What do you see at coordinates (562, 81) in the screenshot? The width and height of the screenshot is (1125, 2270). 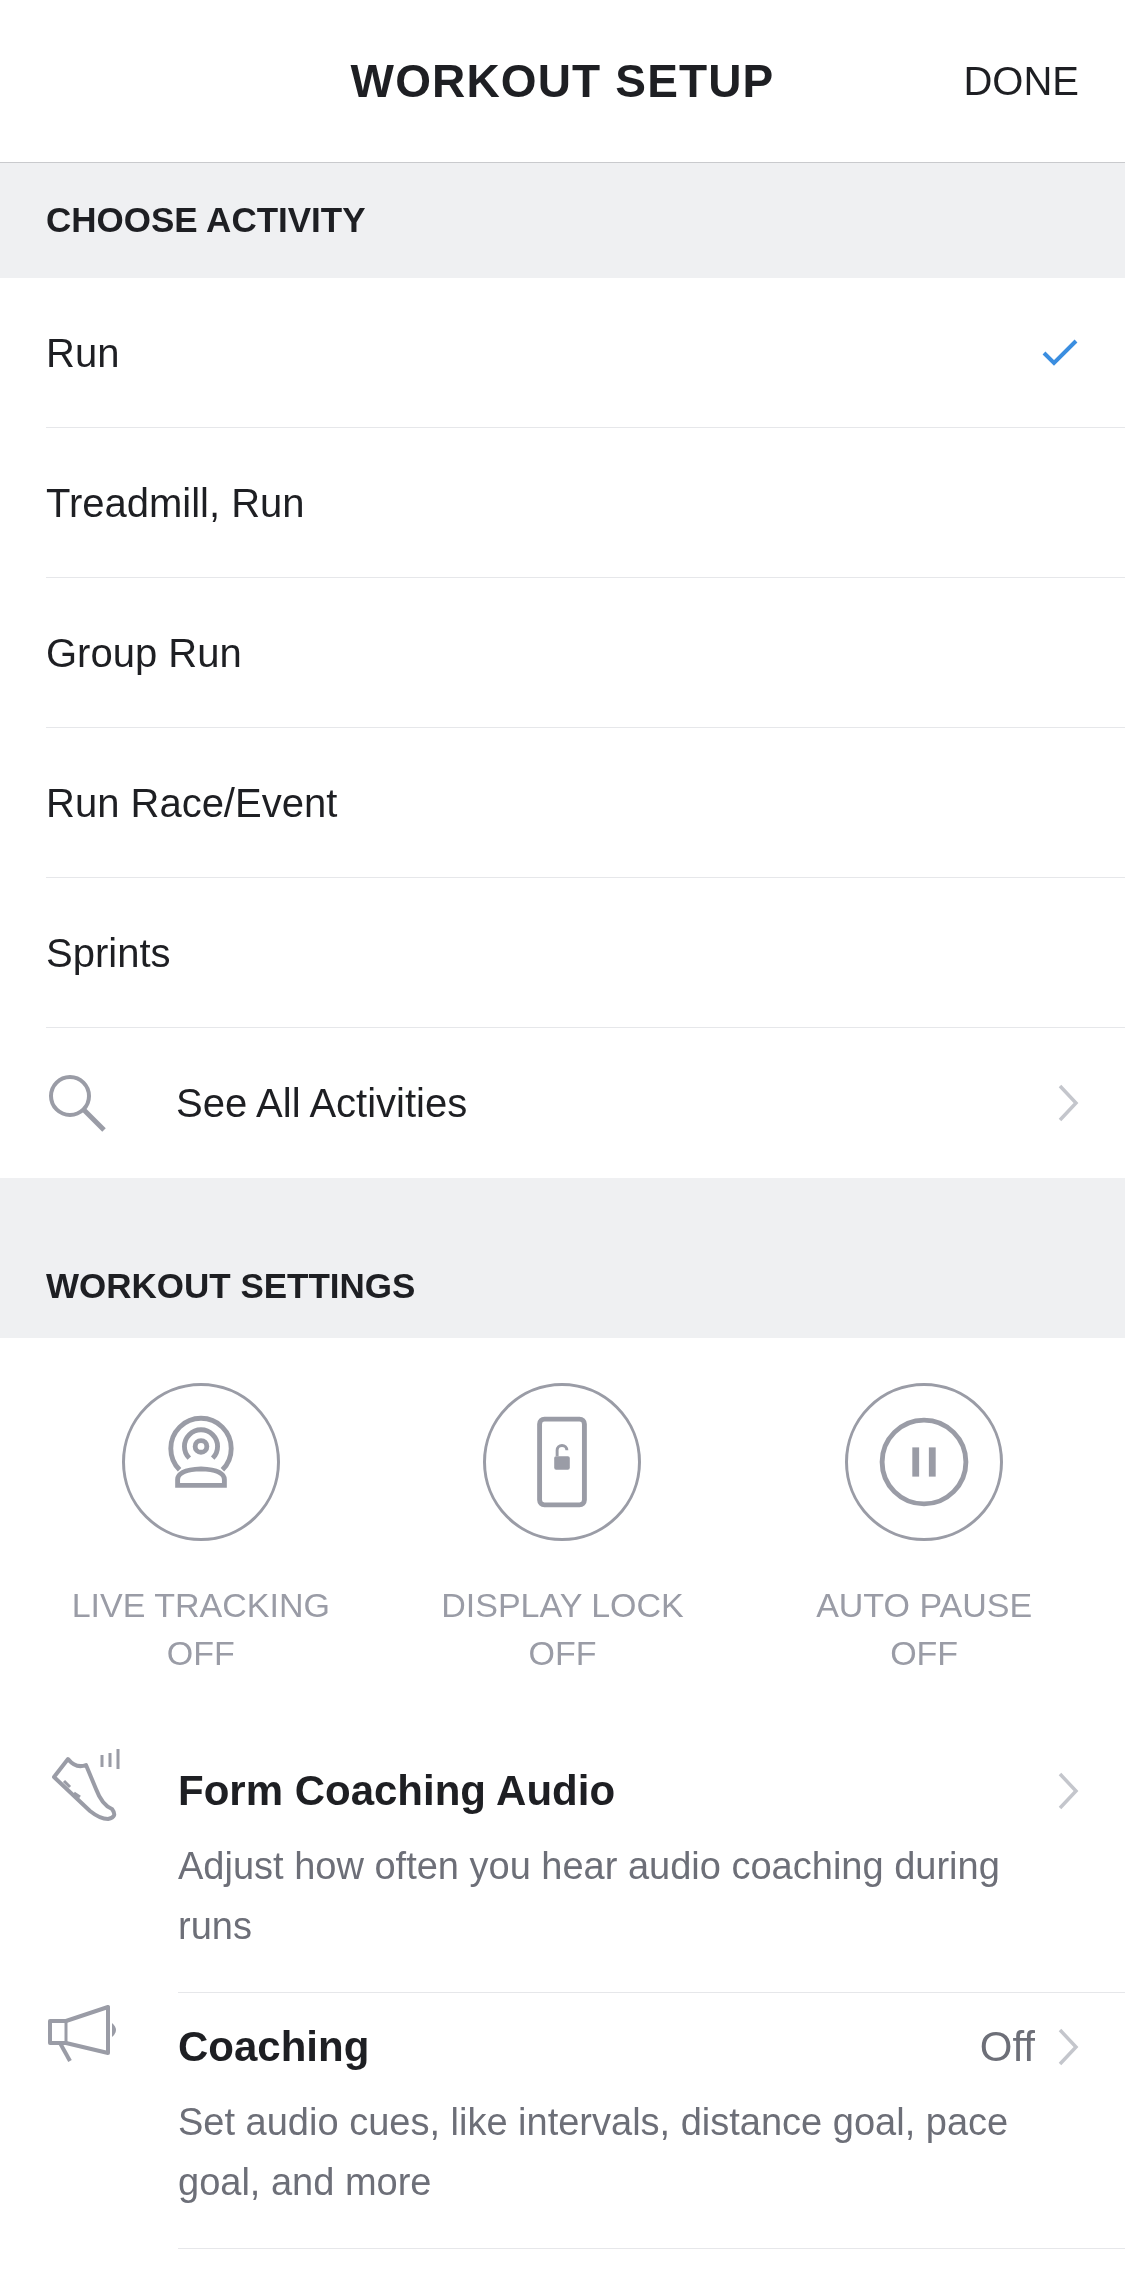 I see `screen-title: WORKOUT SETUP` at bounding box center [562, 81].